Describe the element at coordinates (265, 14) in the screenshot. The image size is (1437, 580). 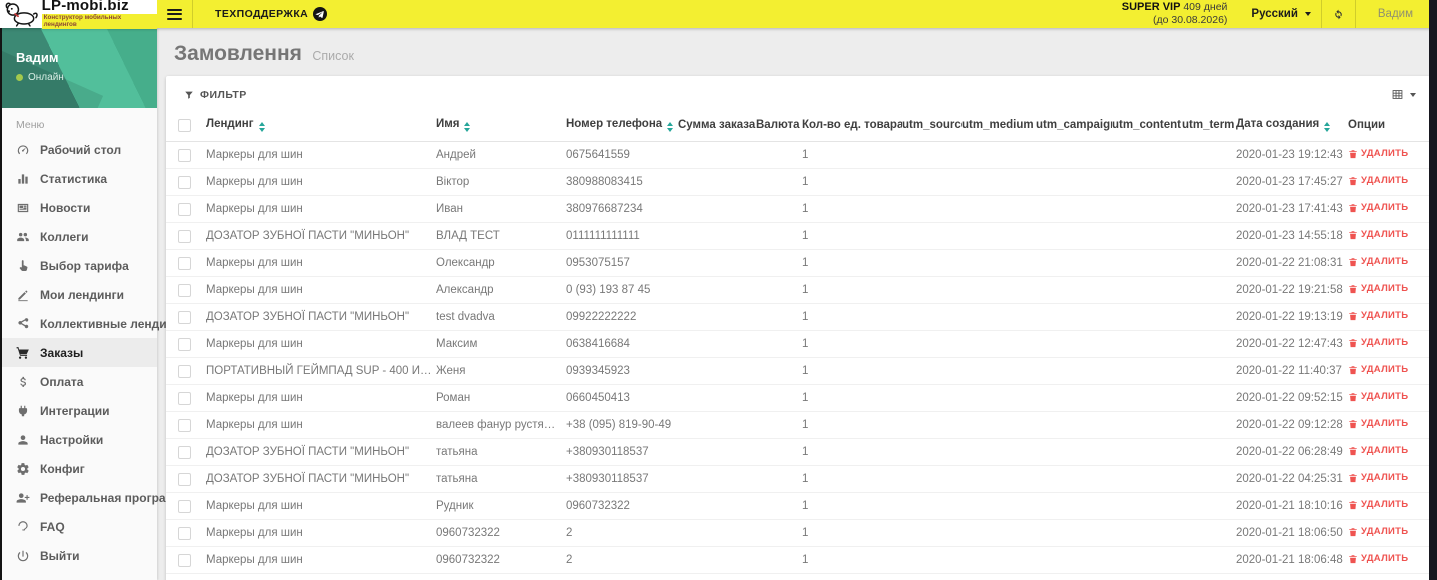
I see `support-button: ТЕХПОДДЕРЖКА` at that location.